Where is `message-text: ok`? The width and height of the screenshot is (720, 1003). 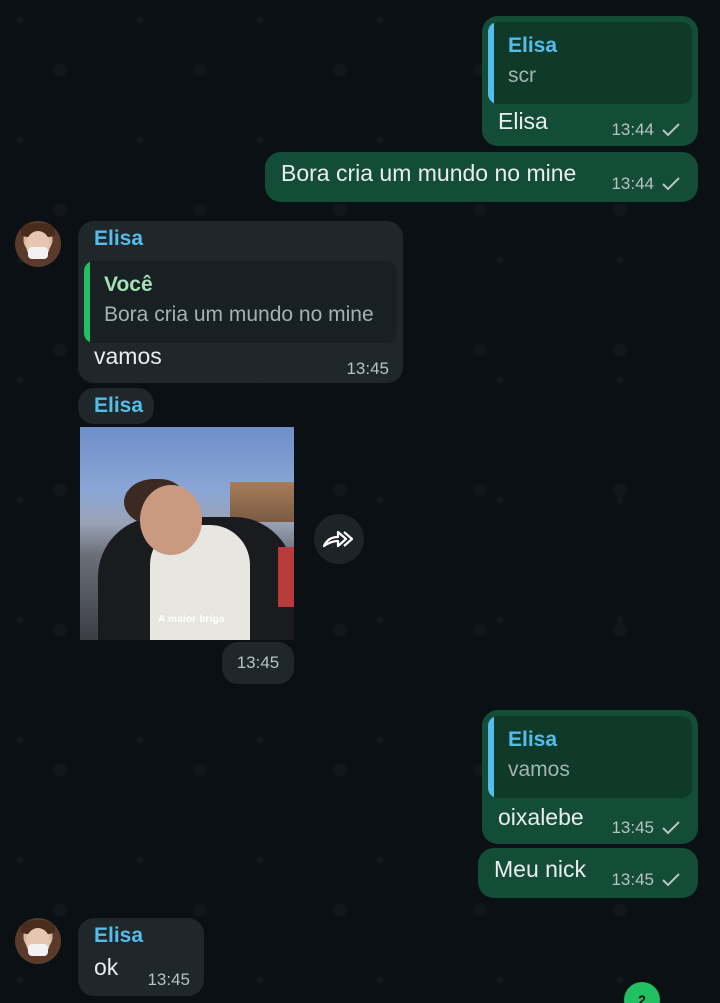
message-text: ok is located at coordinates (106, 967).